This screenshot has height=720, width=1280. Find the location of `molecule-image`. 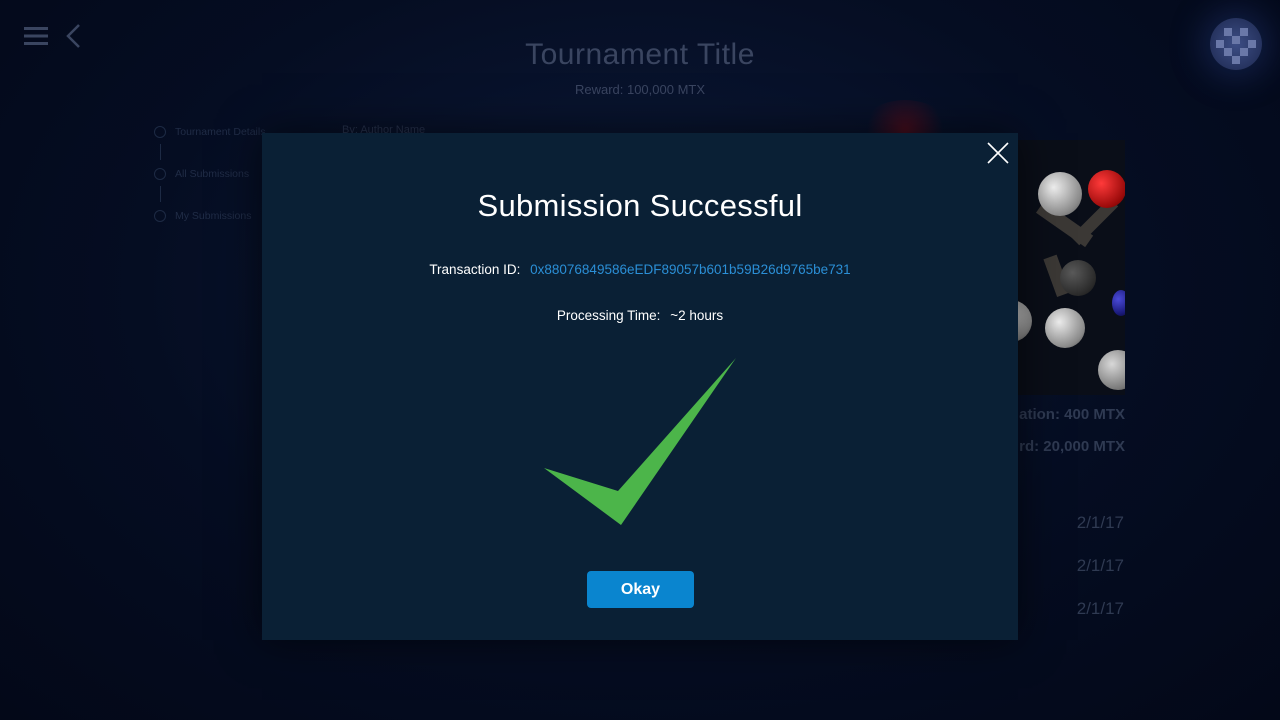

molecule-image is located at coordinates (1062, 267).